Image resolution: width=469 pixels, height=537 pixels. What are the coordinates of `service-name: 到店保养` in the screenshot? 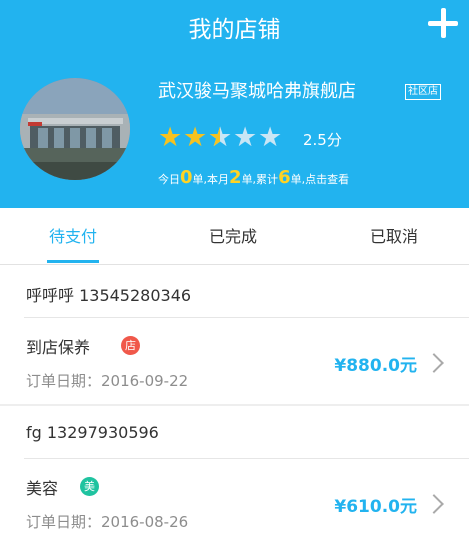 It's located at (58, 347).